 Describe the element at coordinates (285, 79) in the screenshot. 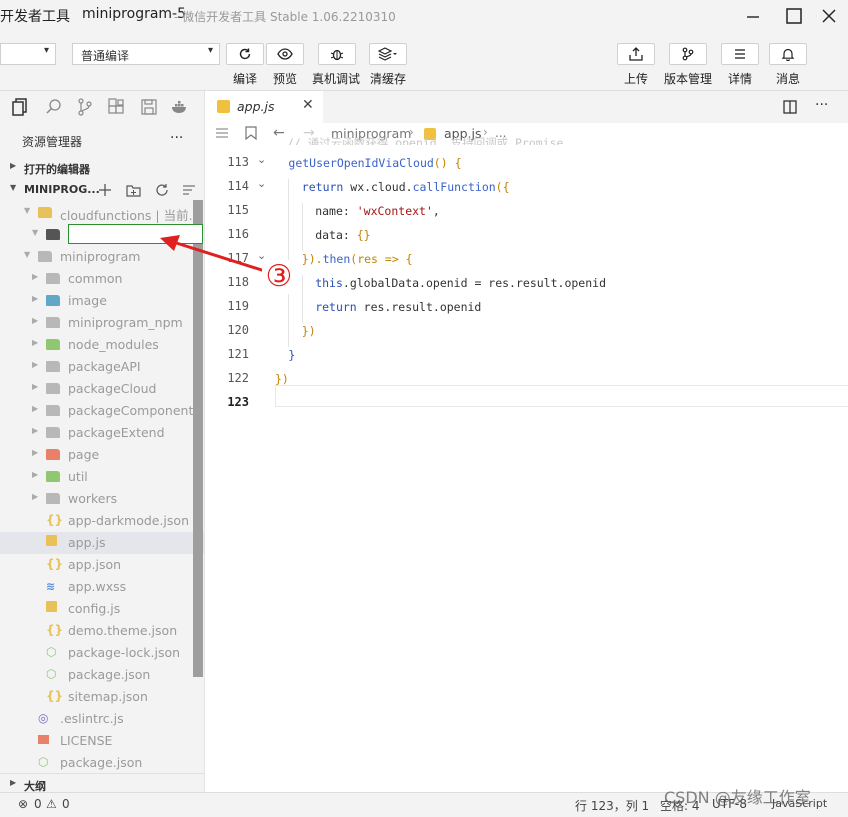

I see `preview-label: 预览` at that location.